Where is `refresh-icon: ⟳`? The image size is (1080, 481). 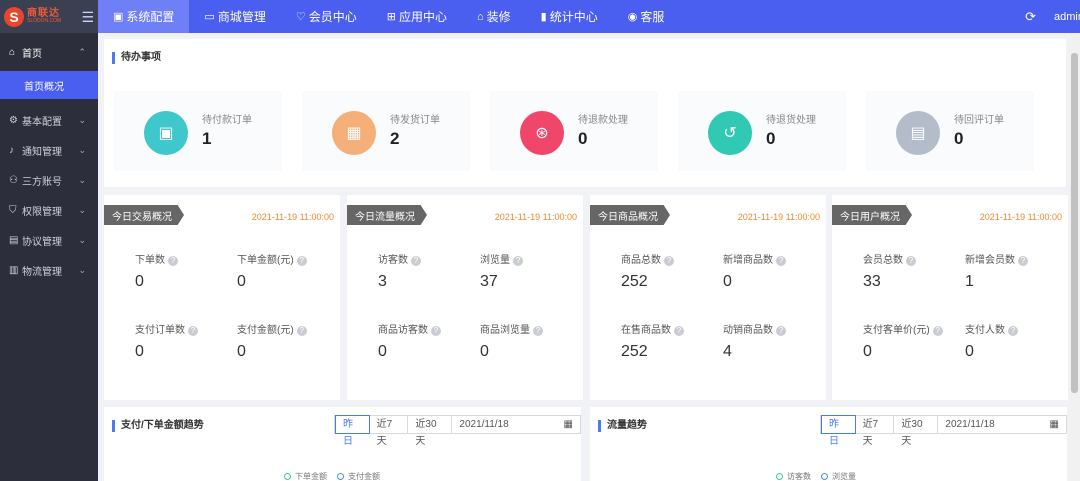 refresh-icon: ⟳ is located at coordinates (1030, 17).